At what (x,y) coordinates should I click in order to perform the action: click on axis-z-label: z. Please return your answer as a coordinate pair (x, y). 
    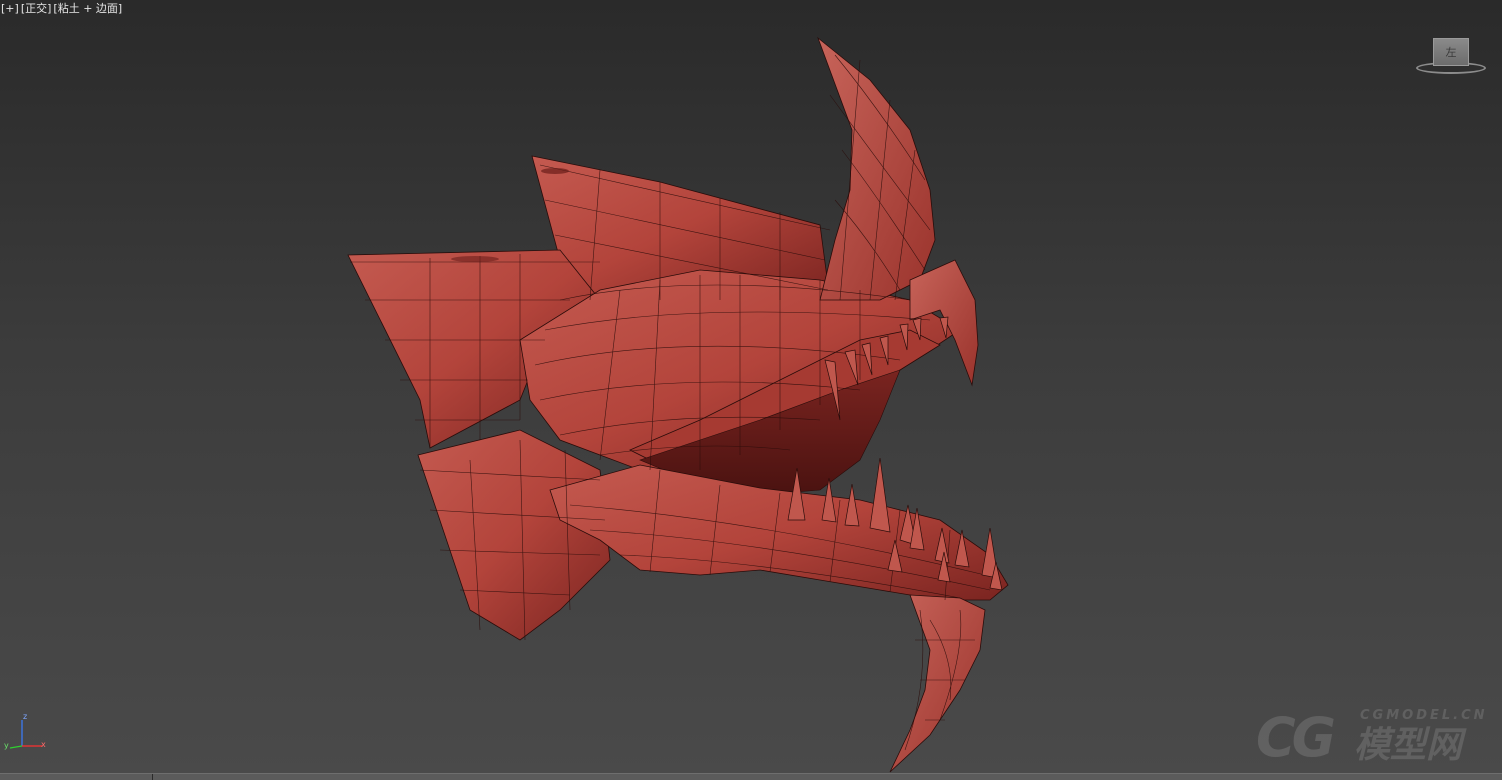
    Looking at the image, I should click on (25, 716).